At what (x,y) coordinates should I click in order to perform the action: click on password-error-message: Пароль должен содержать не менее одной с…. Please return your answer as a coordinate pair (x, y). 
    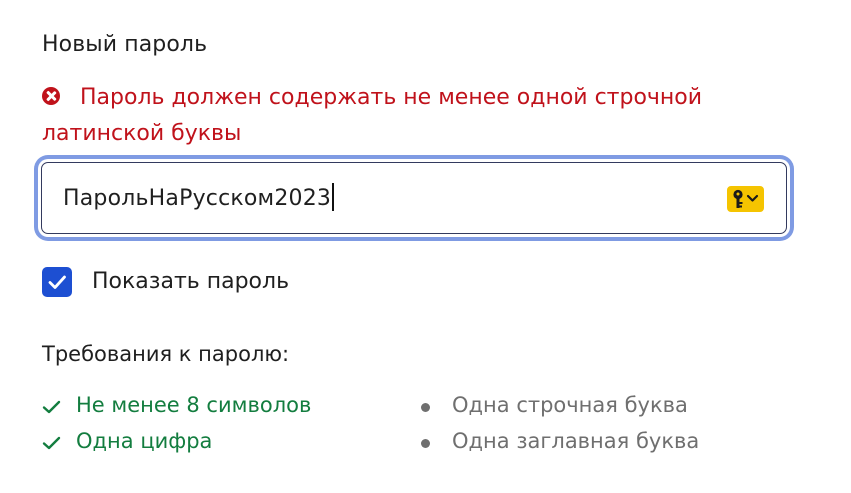
    Looking at the image, I should click on (407, 116).